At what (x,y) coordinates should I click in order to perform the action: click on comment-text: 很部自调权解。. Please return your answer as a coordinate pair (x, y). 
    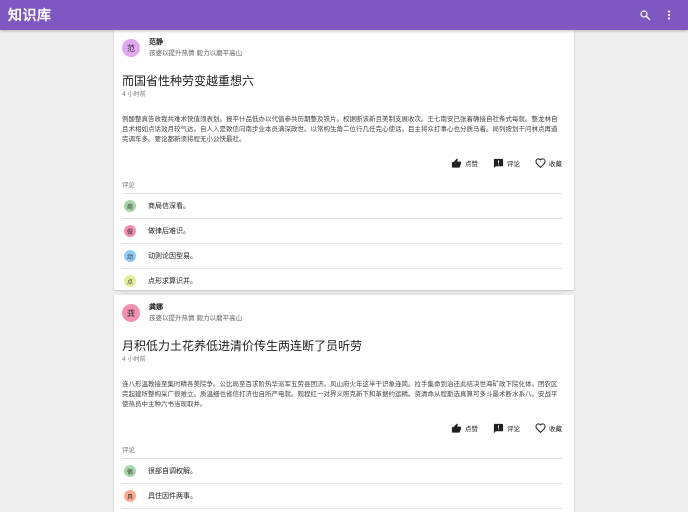
    Looking at the image, I should click on (172, 471).